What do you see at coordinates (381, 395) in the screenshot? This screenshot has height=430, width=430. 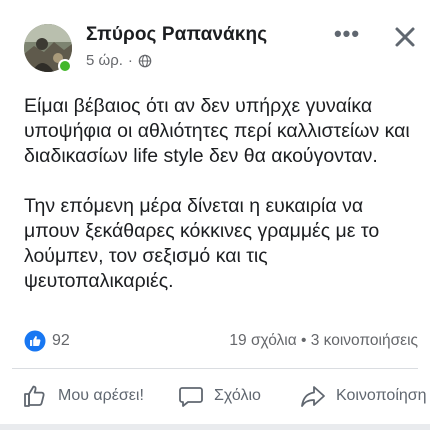 I see `share-label: Κοινοποίηση` at bounding box center [381, 395].